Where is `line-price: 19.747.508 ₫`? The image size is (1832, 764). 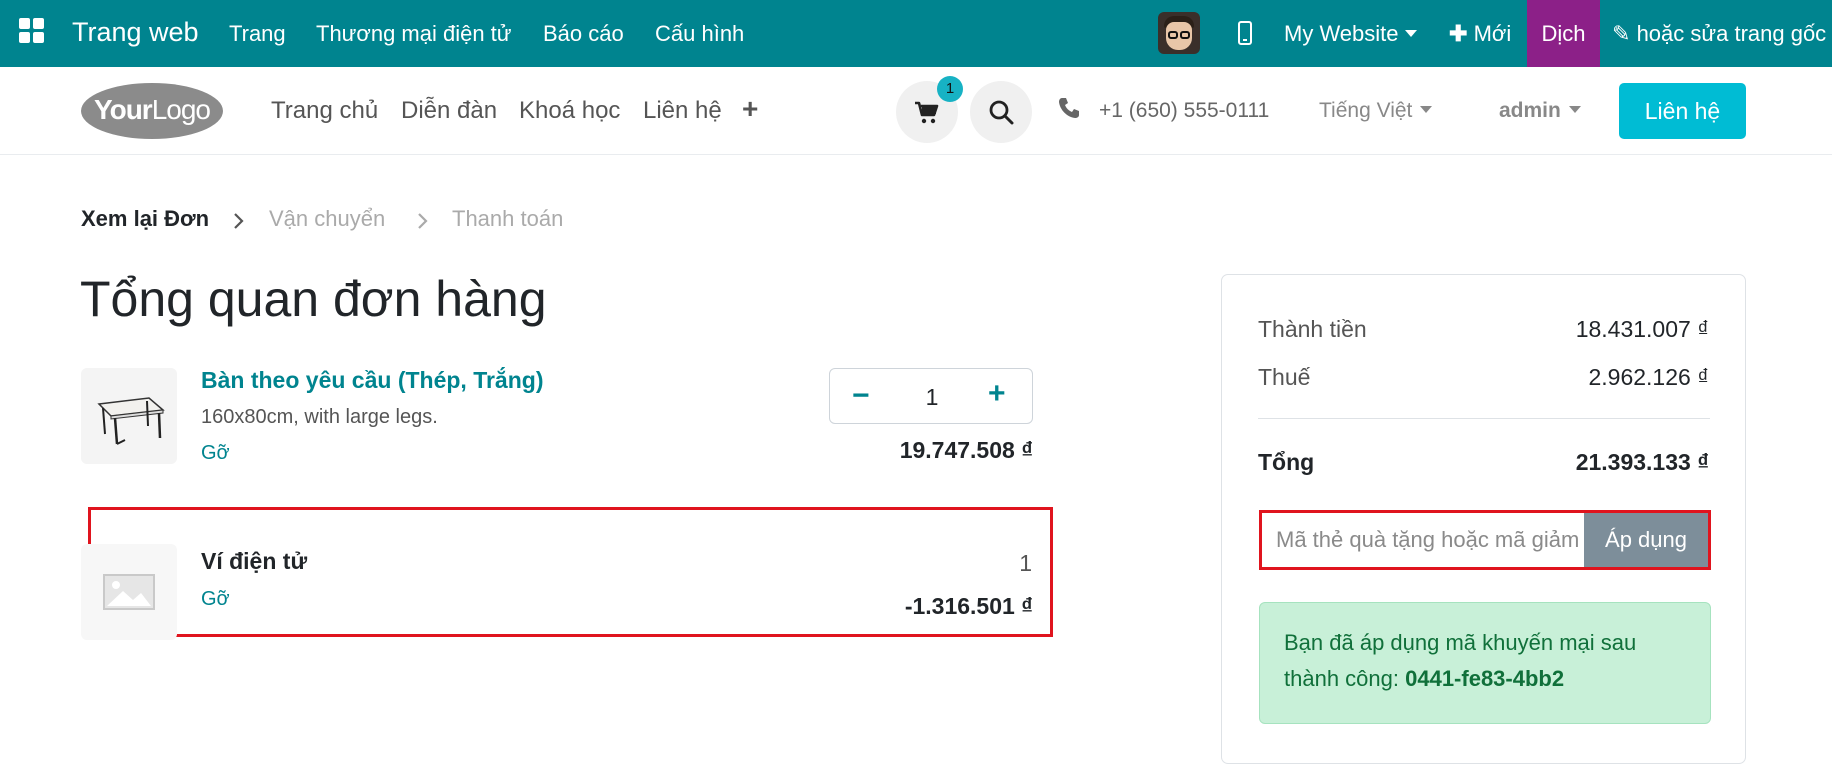
line-price: 19.747.508 ₫ is located at coordinates (966, 450).